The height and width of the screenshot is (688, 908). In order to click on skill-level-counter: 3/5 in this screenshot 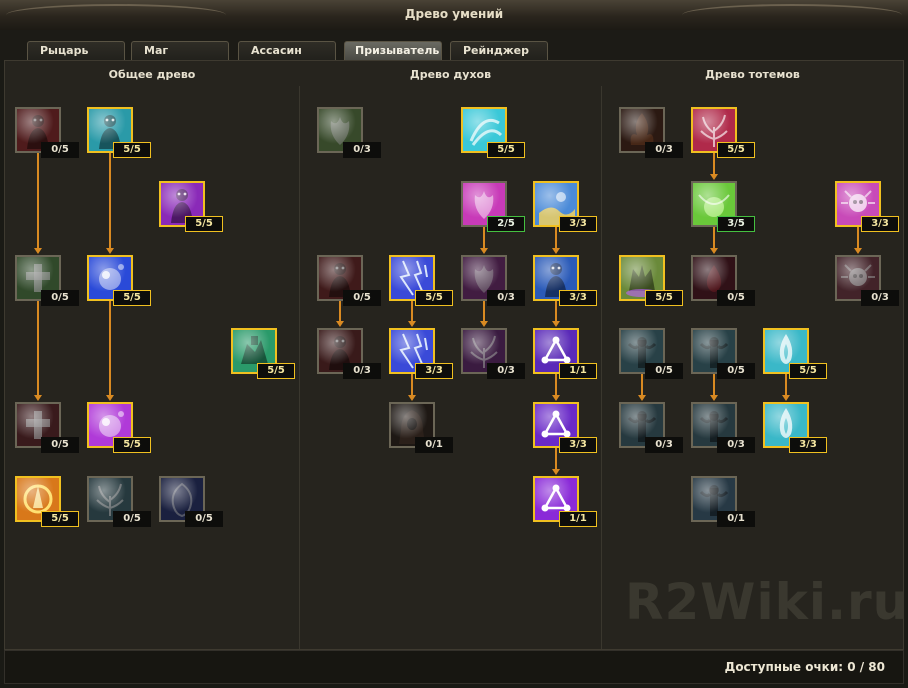, I will do `click(736, 224)`.